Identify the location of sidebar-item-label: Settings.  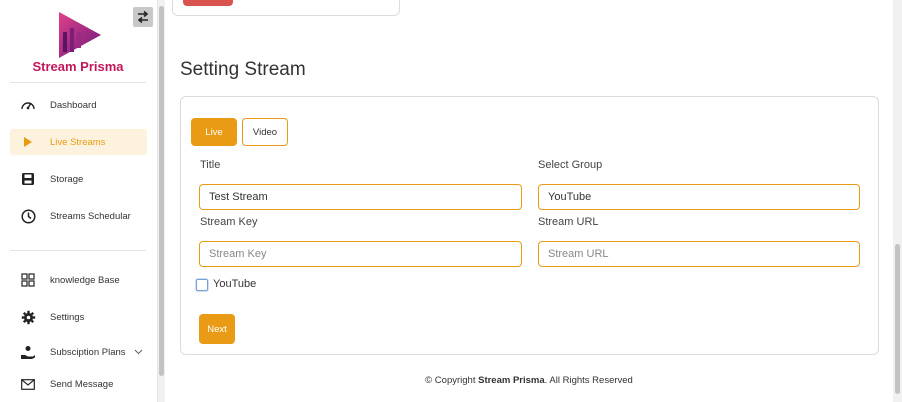
(67, 317).